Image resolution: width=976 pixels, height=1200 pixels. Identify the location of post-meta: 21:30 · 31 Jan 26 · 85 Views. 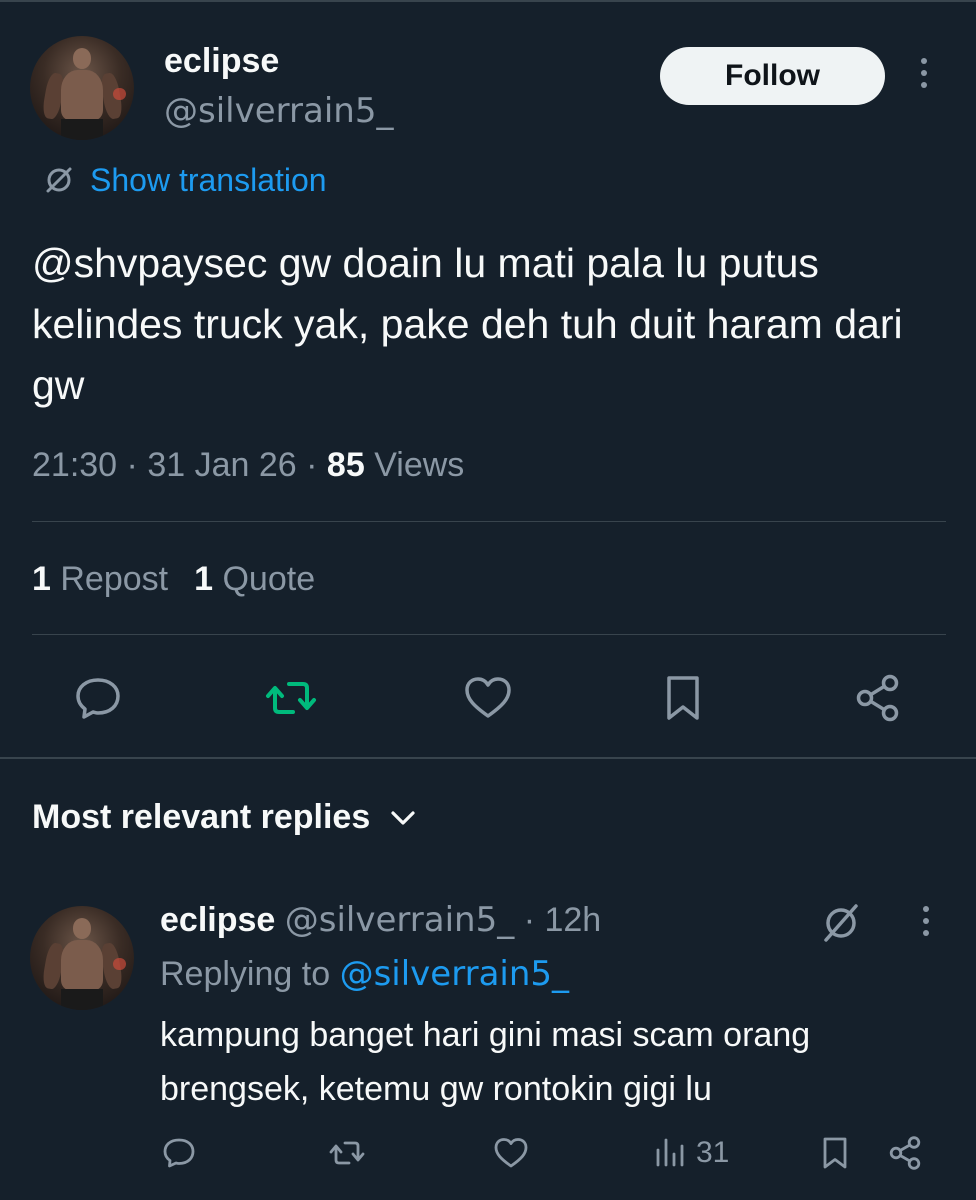
(248, 465).